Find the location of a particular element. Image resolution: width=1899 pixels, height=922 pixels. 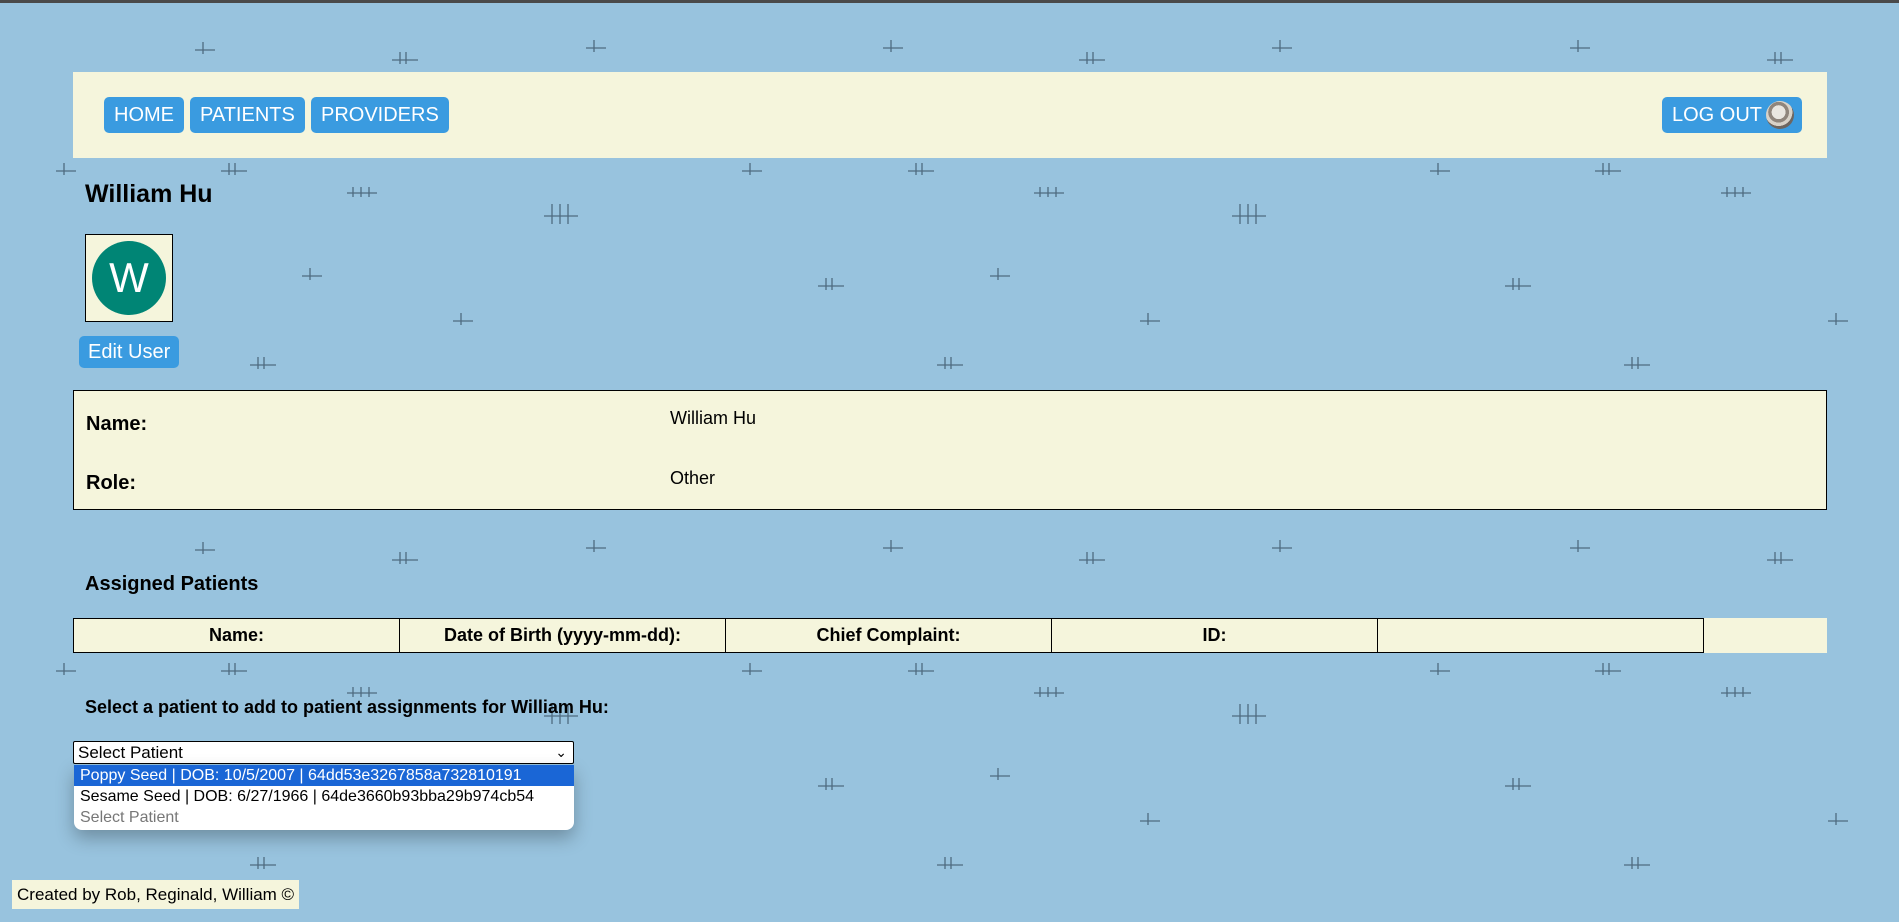

patient-option-placeholder: Select Patient is located at coordinates (324, 817).